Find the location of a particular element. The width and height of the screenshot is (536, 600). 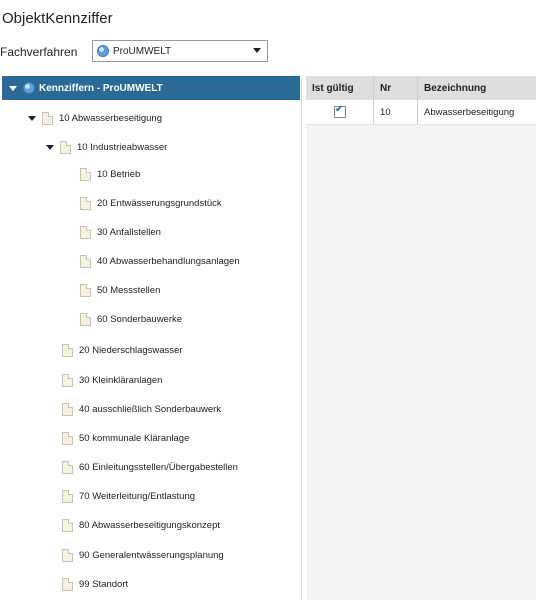

tree-node: 40 ausschließlich Sonderbauwerk is located at coordinates (141, 409).